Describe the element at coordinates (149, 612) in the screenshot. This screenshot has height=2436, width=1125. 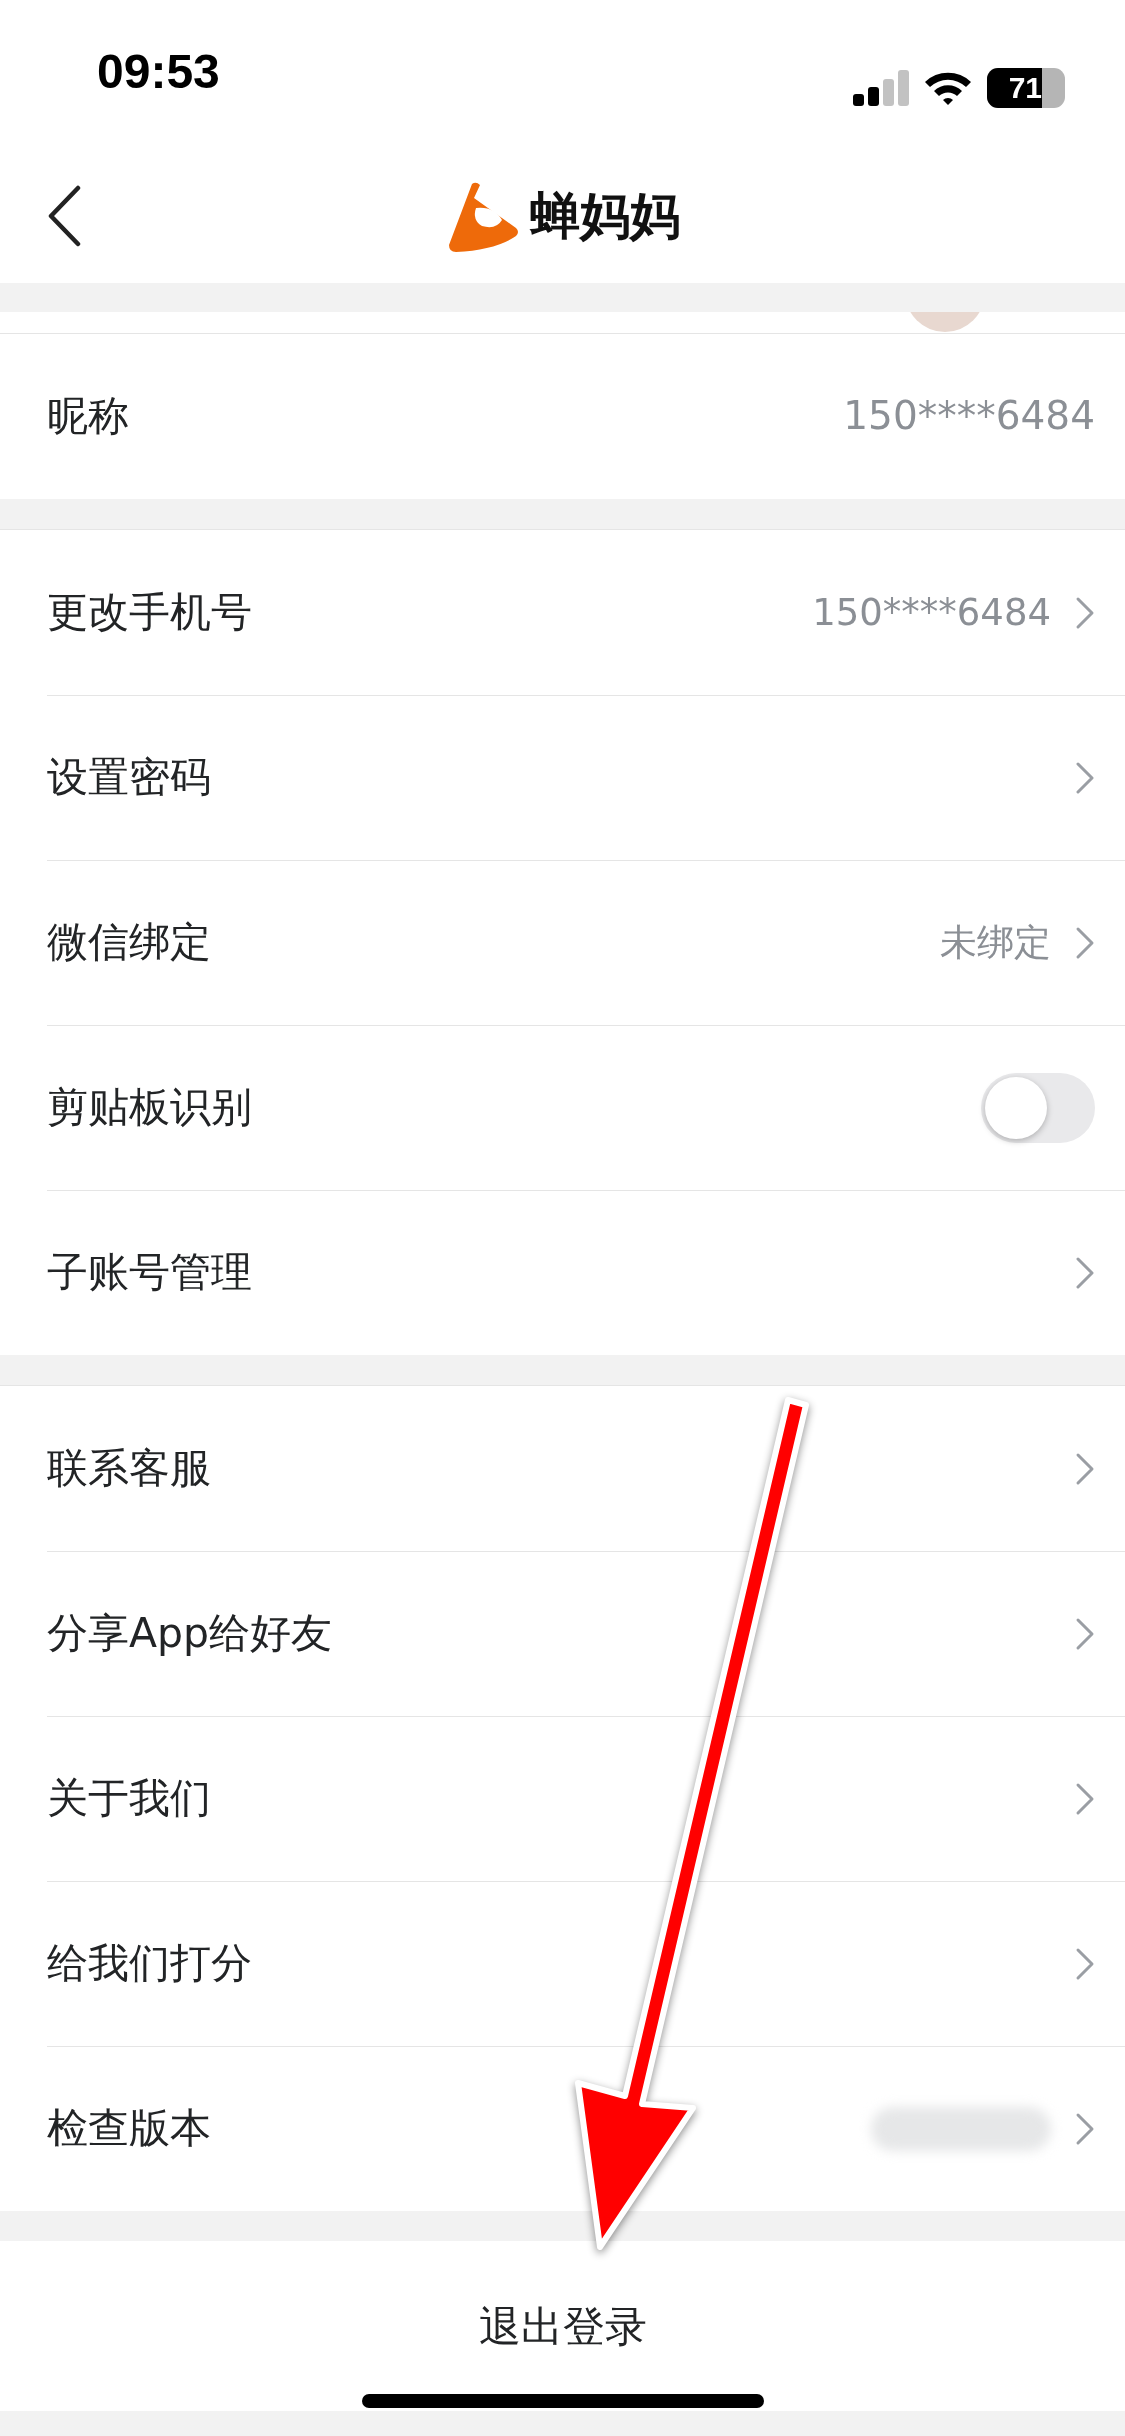
I see `row-label: 更改手机号` at that location.